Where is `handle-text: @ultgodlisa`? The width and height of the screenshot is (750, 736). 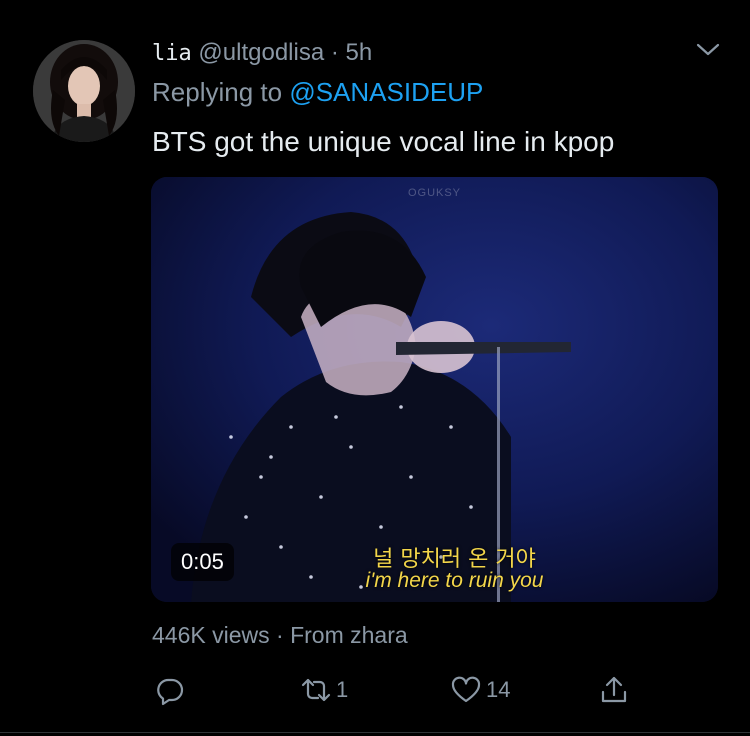 handle-text: @ultgodlisa is located at coordinates (261, 52).